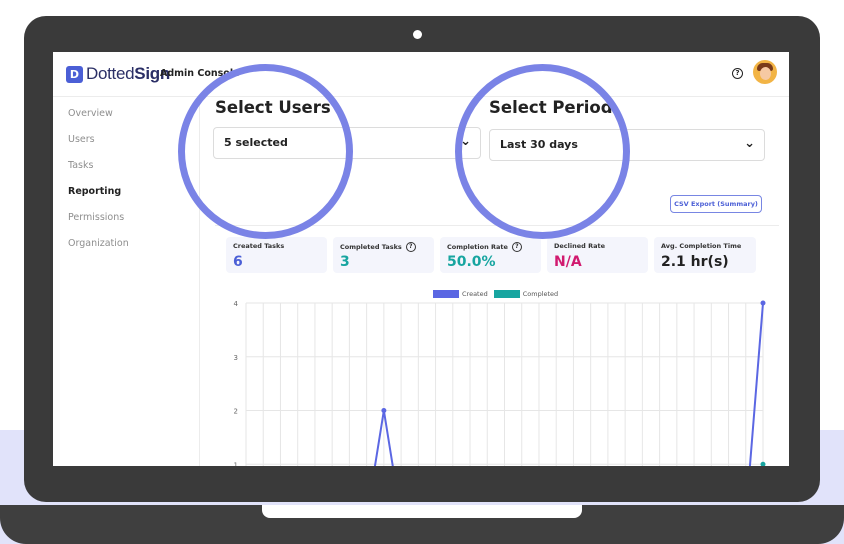 The height and width of the screenshot is (544, 844). I want to click on webcam-dot, so click(417, 34).